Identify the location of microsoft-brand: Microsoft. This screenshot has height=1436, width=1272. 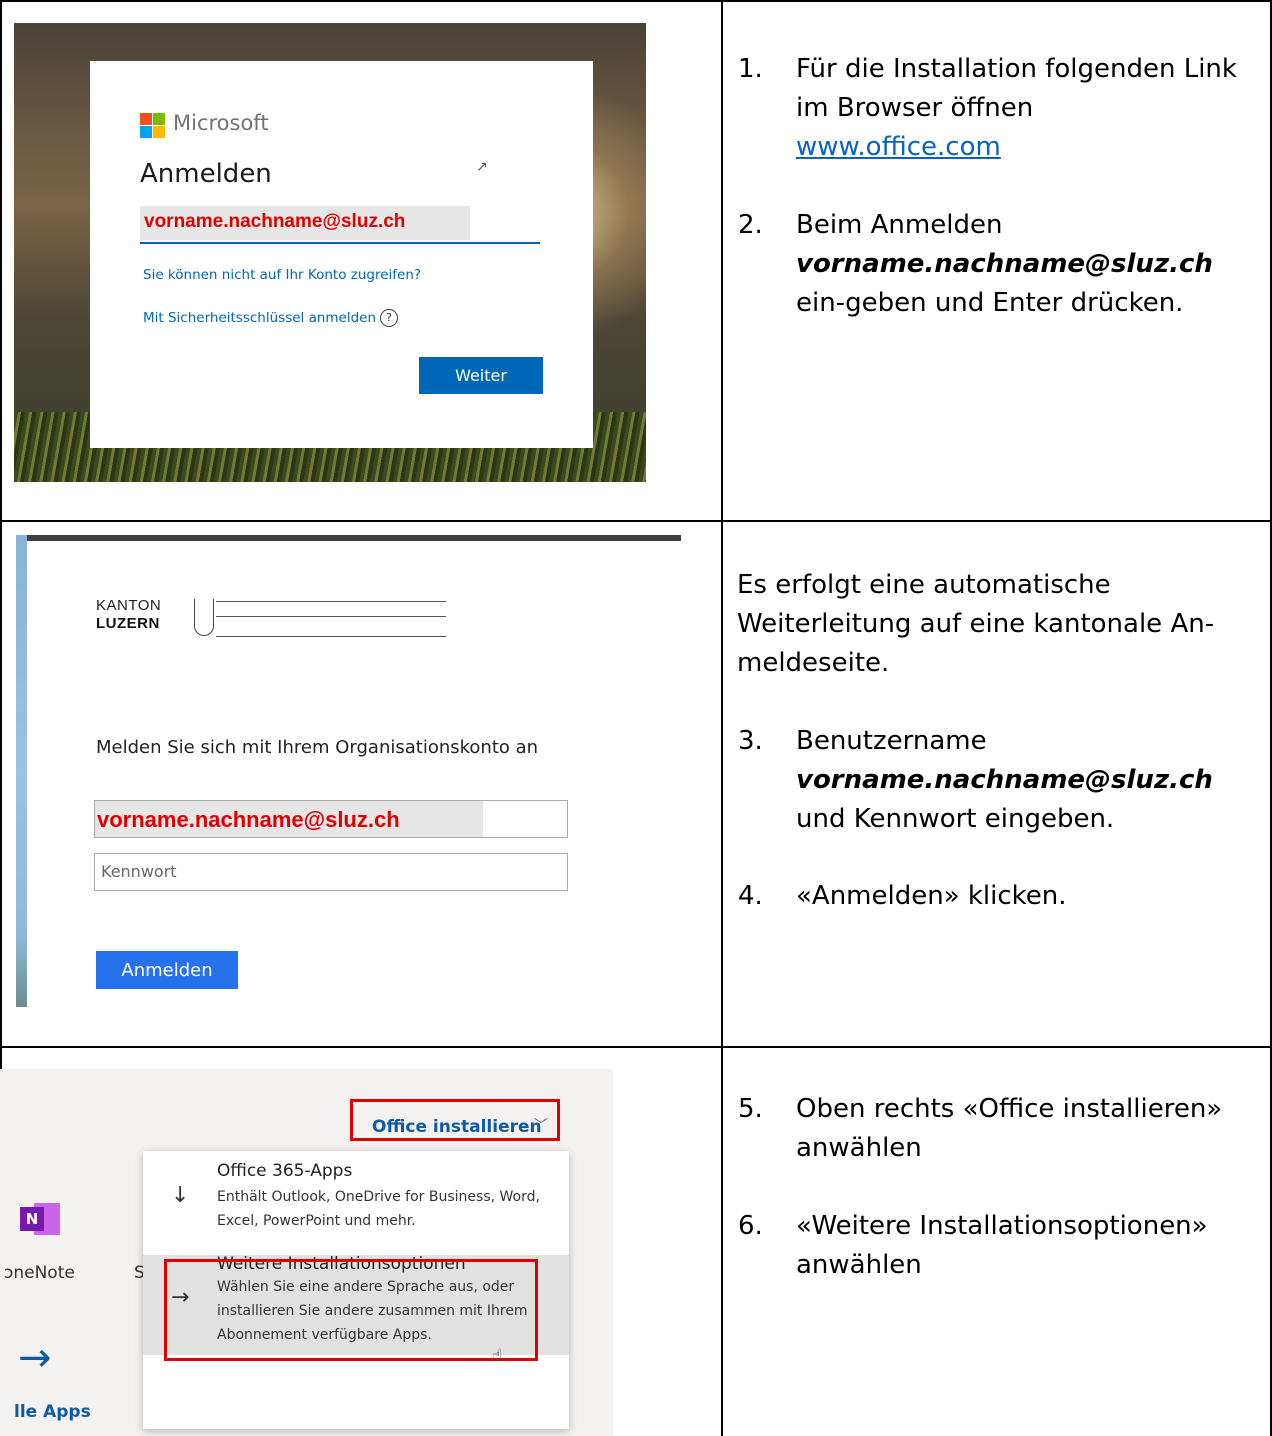
(221, 123).